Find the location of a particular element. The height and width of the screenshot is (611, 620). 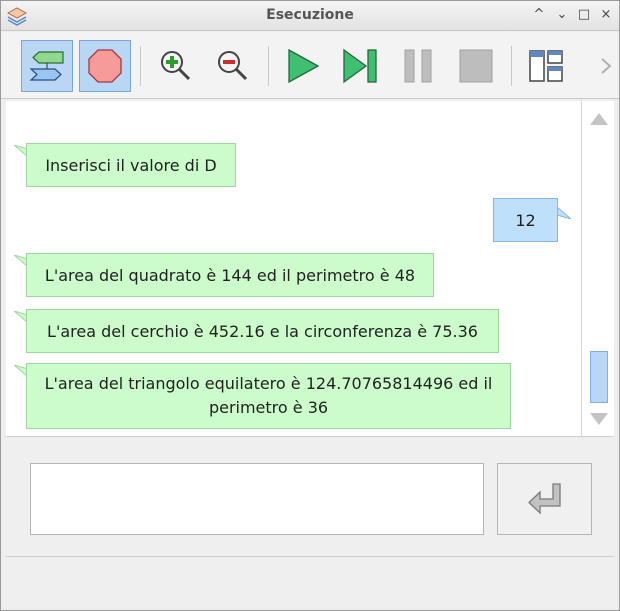

toolbar is located at coordinates (310, 65).